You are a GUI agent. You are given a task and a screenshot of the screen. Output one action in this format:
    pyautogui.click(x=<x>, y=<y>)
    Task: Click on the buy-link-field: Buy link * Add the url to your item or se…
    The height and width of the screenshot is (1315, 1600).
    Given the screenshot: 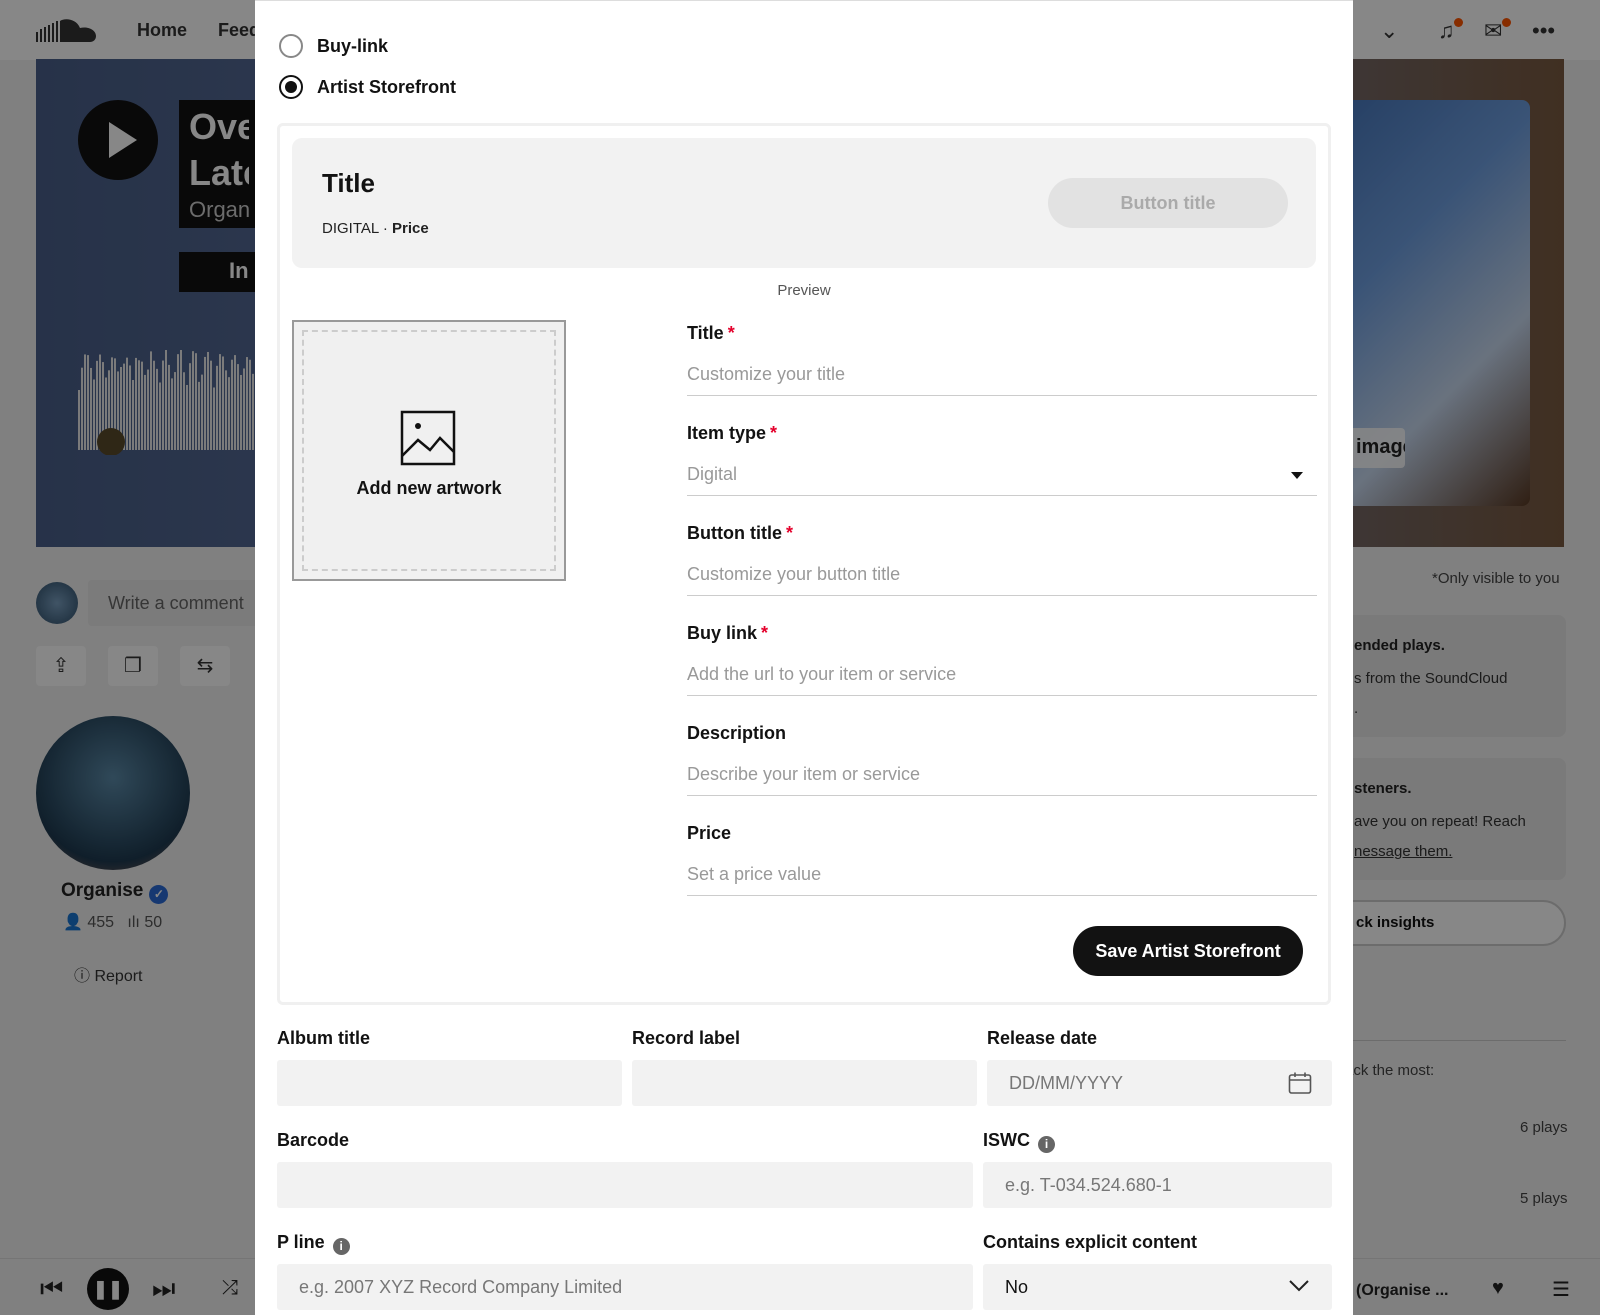 What is the action you would take?
    pyautogui.click(x=1002, y=659)
    